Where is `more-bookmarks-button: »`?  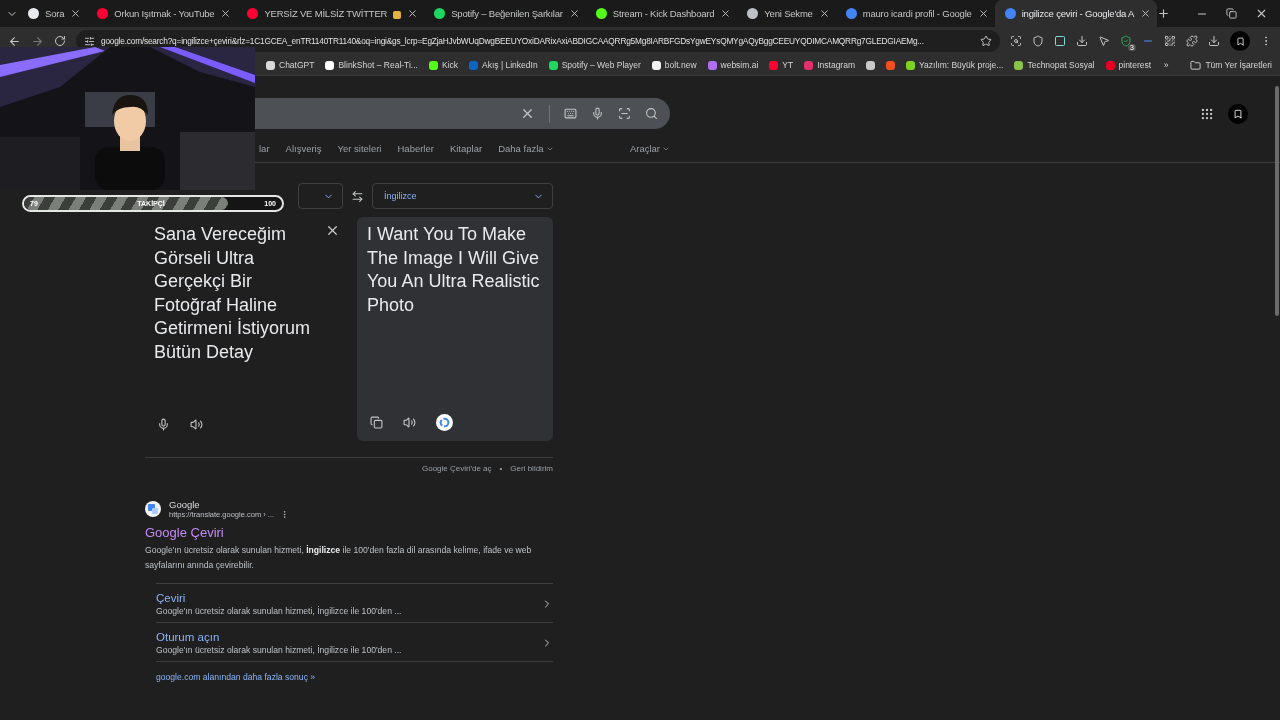 more-bookmarks-button: » is located at coordinates (1166, 65).